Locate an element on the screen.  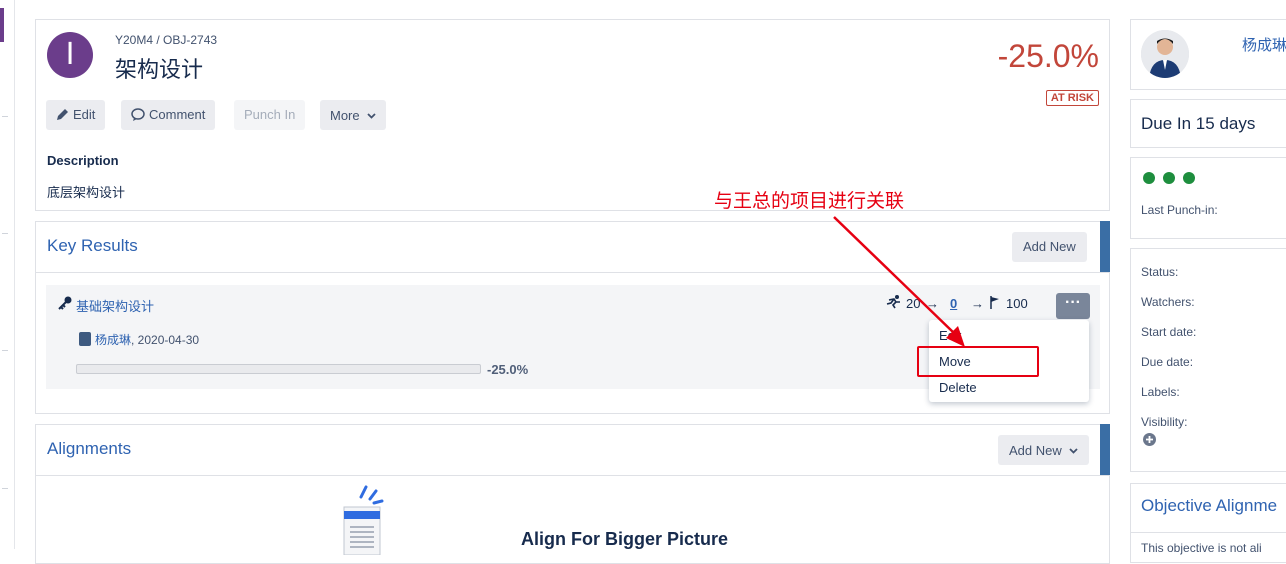
menu-item-delete: Delete is located at coordinates (958, 387).